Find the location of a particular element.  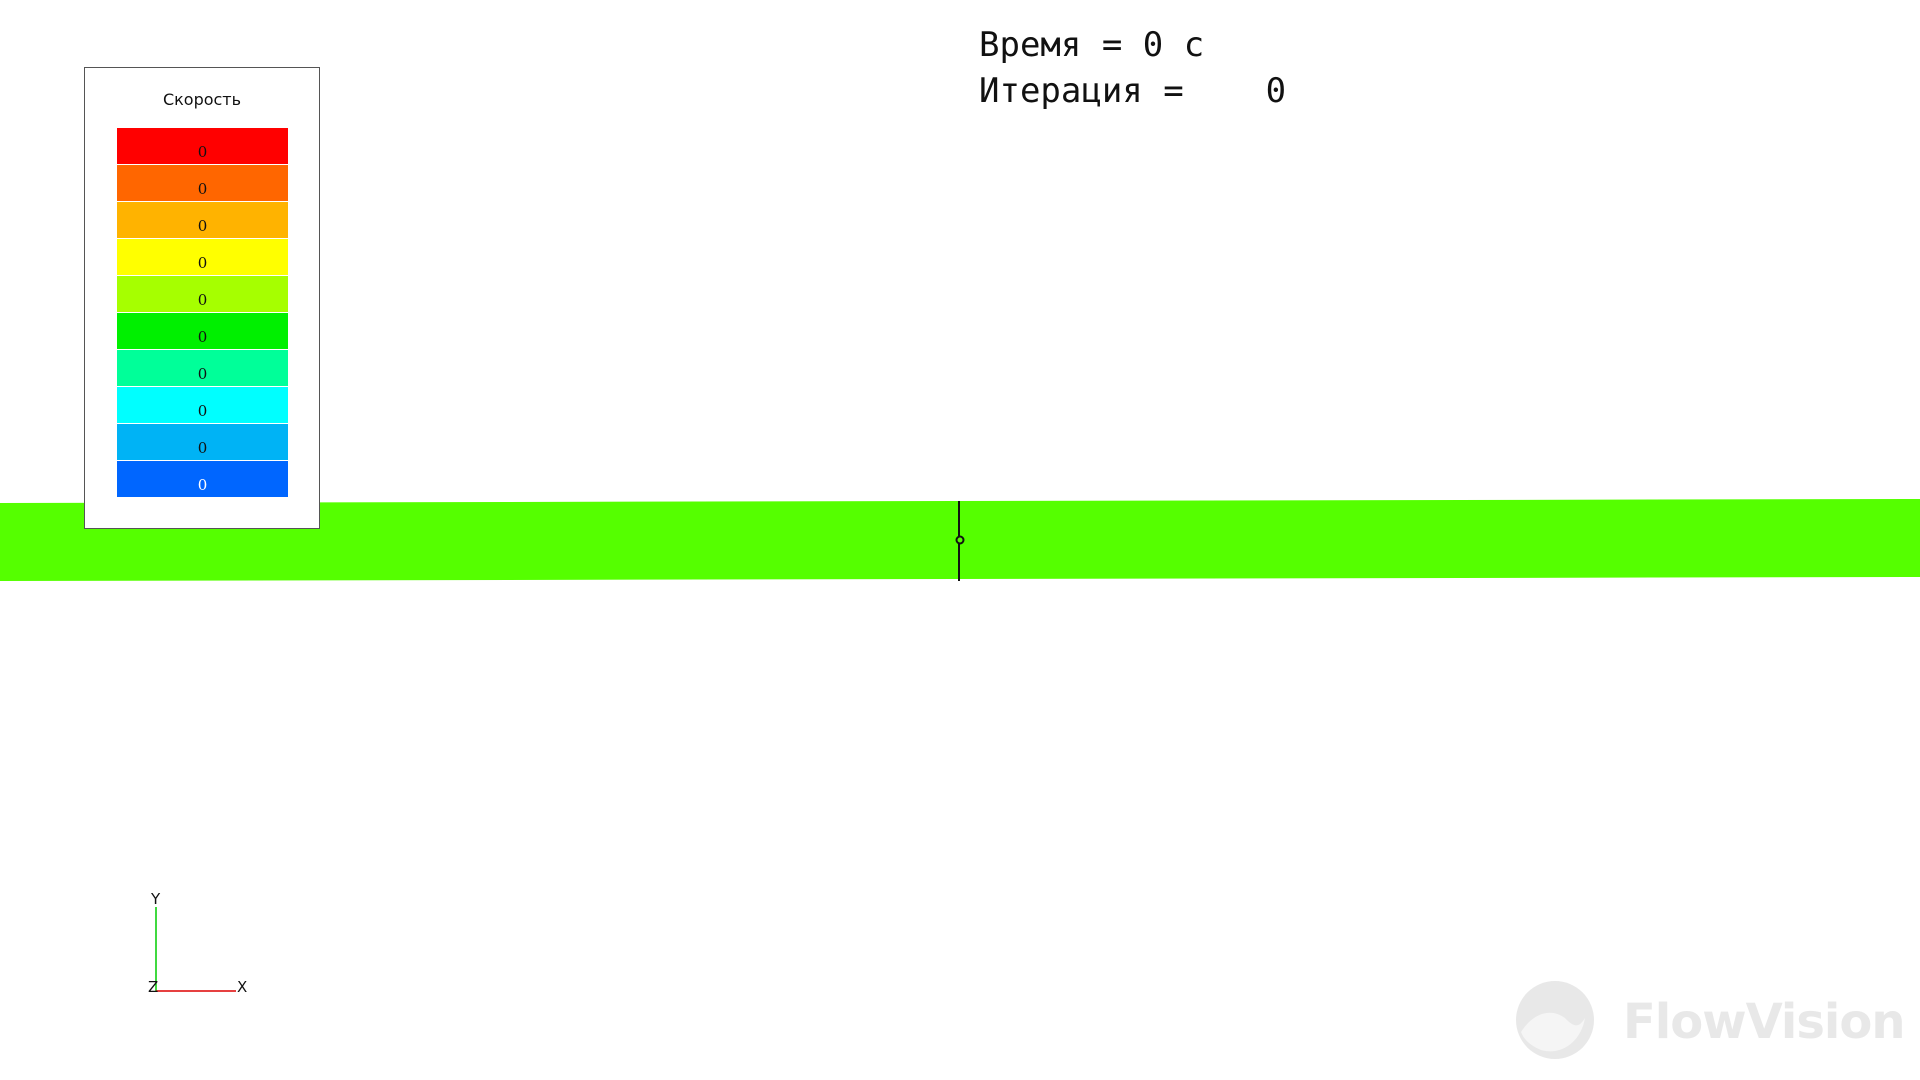

z-axis-label: Z is located at coordinates (153, 987).